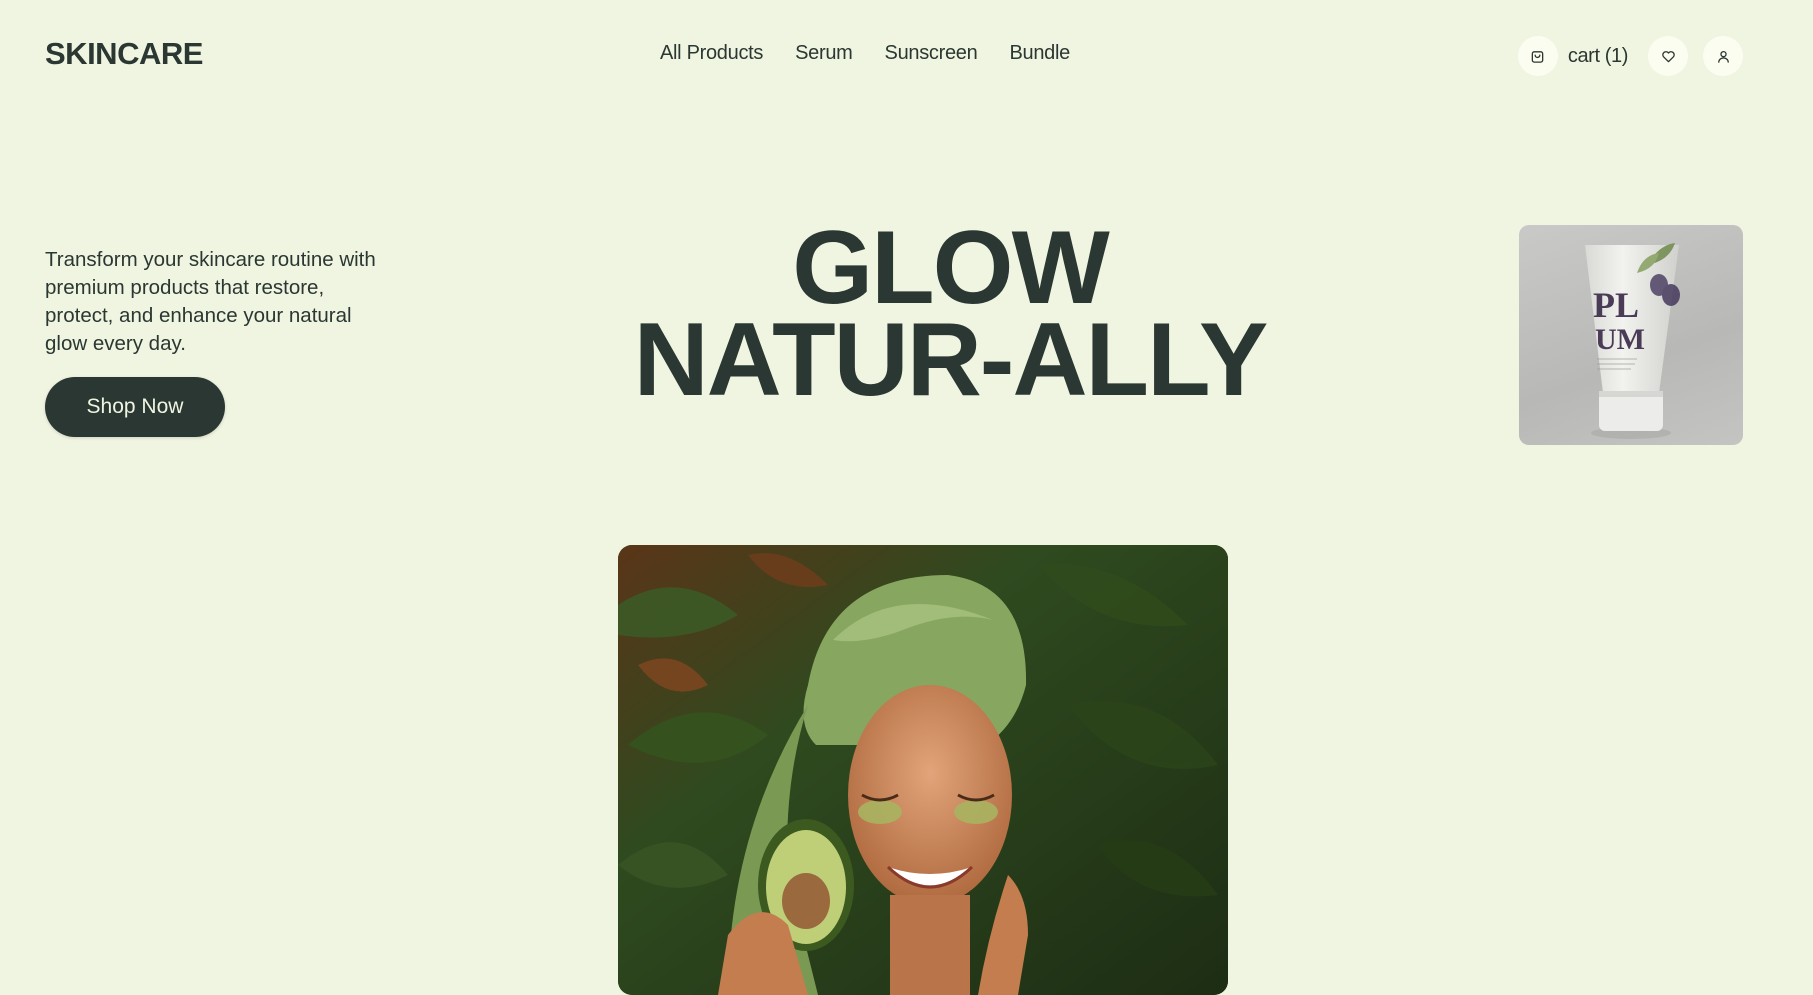 This screenshot has height=995, width=1813. Describe the element at coordinates (931, 53) in the screenshot. I see `nav-sunscreen: Sunscreen` at that location.